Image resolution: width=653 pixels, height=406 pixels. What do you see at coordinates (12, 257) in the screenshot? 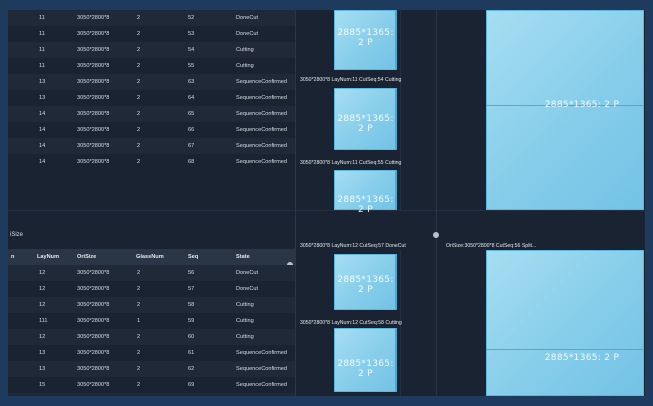
I see `col-header-first: n` at bounding box center [12, 257].